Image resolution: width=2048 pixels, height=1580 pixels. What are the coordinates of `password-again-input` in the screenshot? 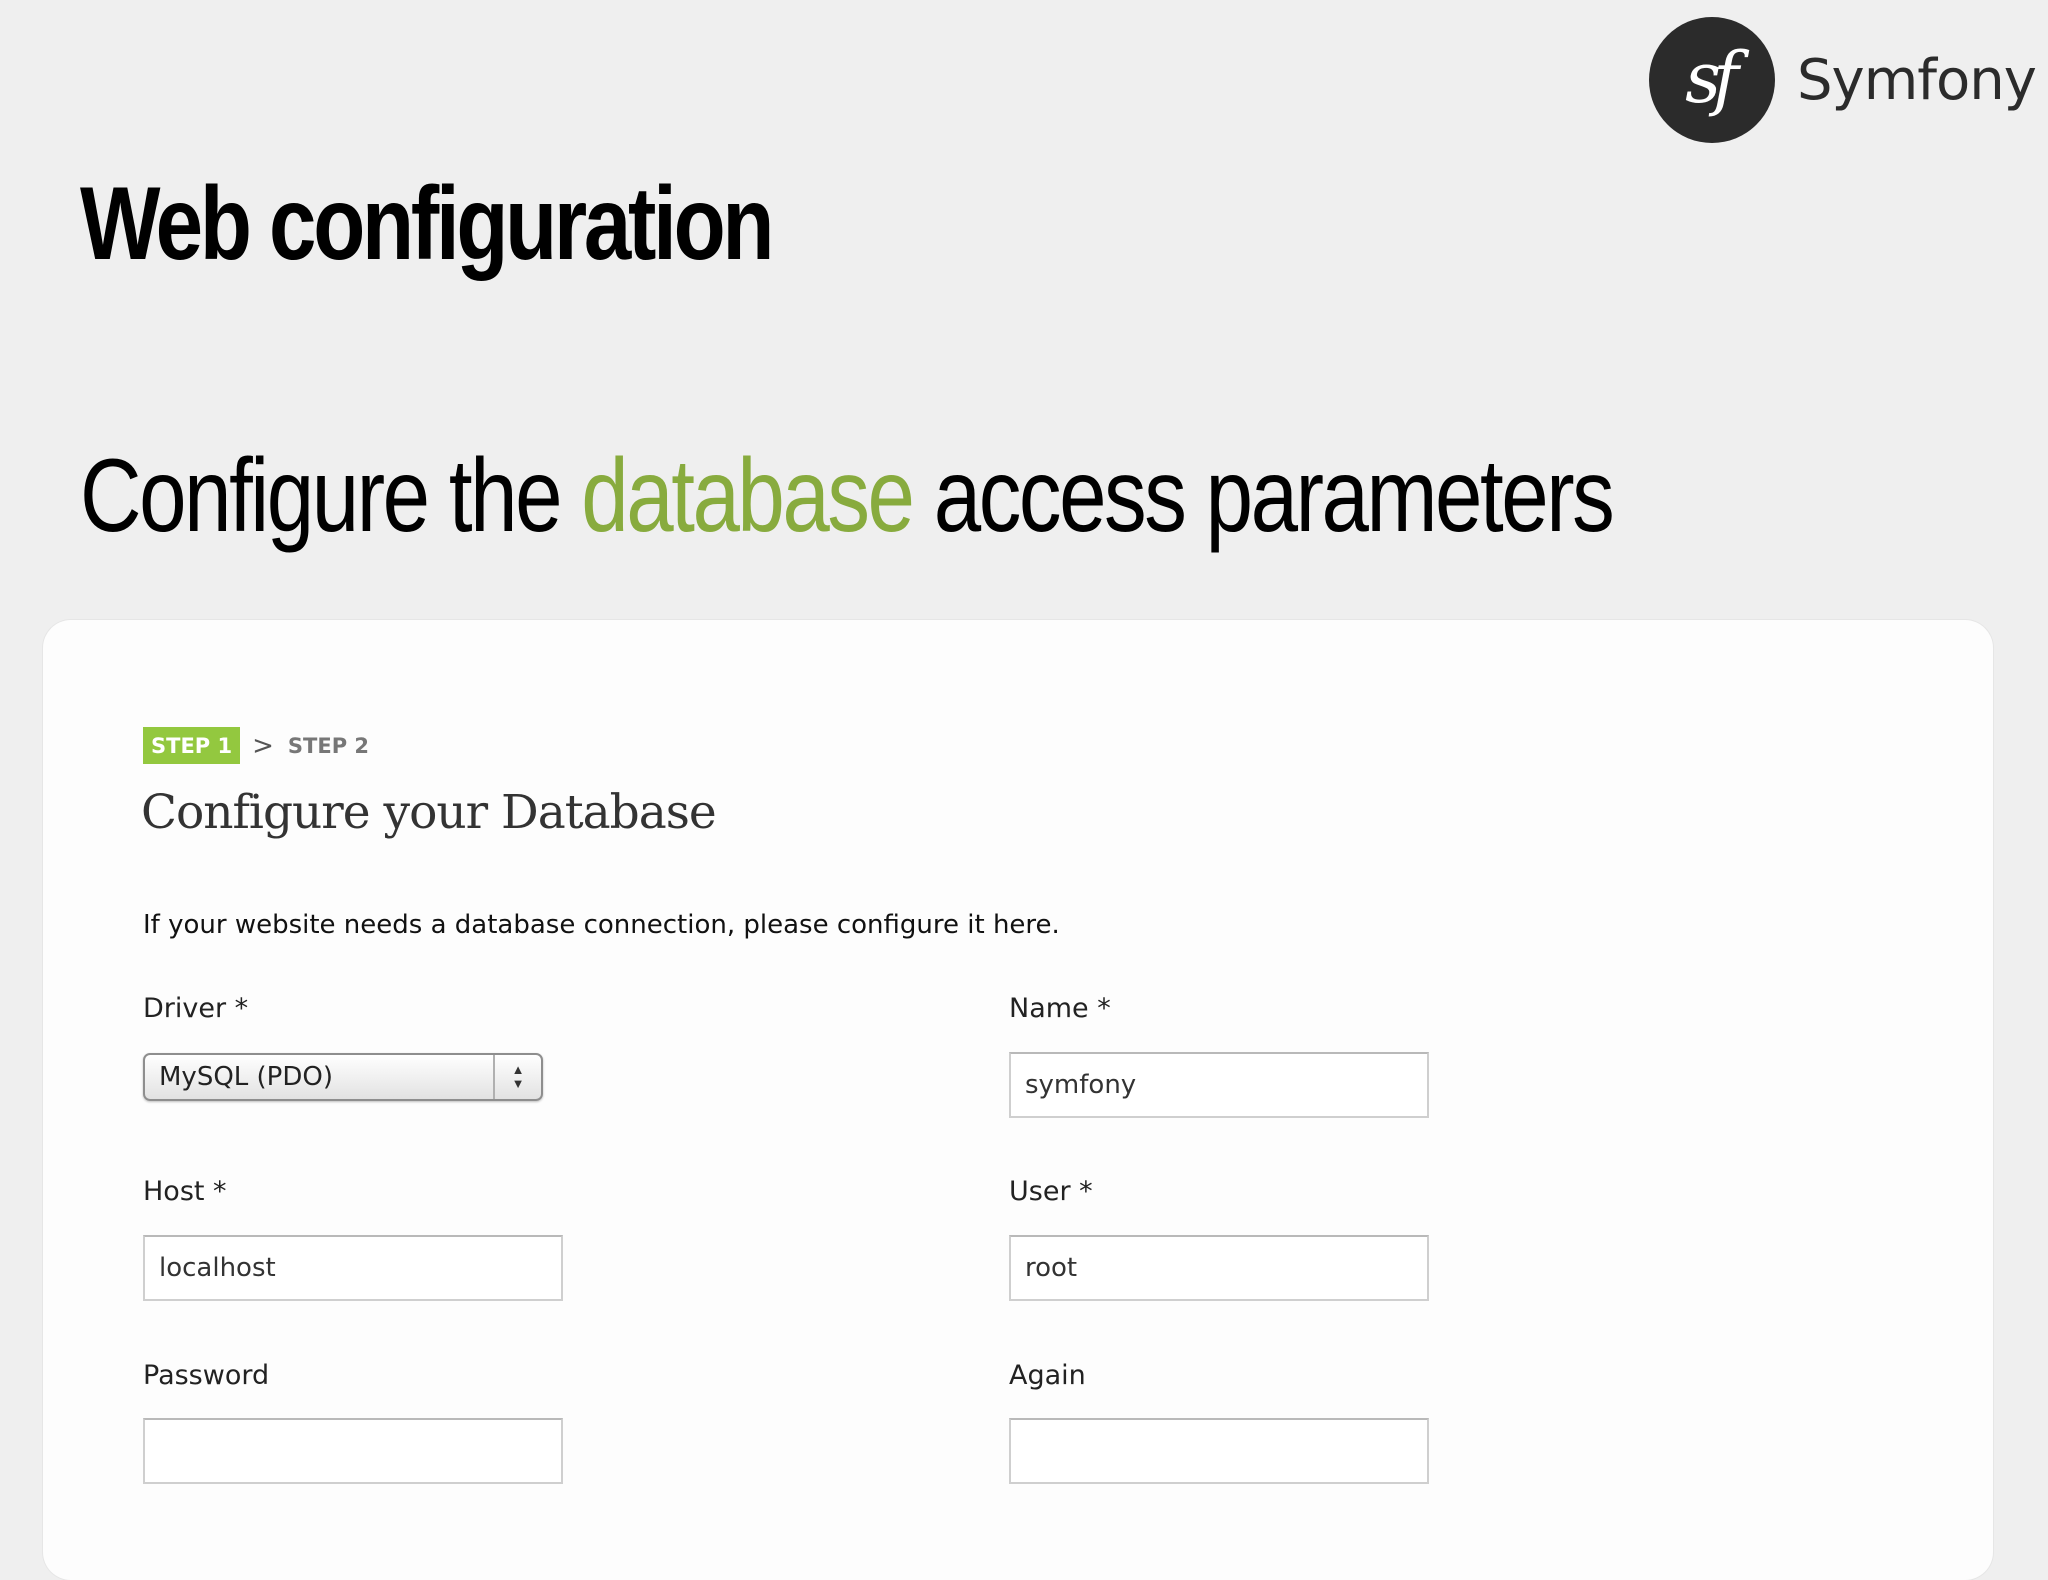 It's located at (1219, 1451).